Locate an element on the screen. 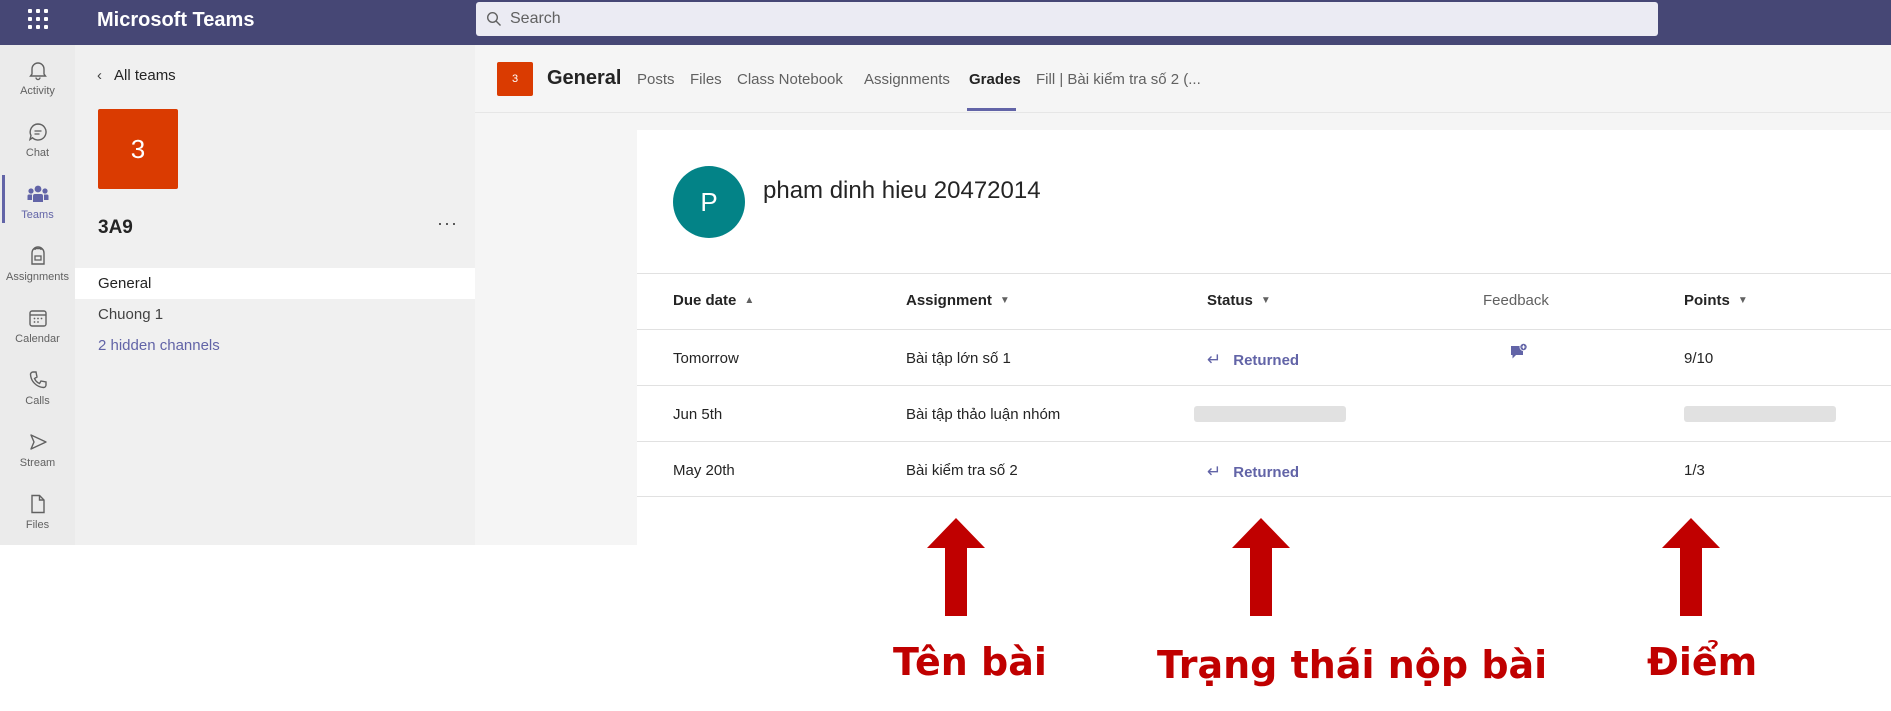 This screenshot has height=711, width=1891. assignments-icon is located at coordinates (37, 255).